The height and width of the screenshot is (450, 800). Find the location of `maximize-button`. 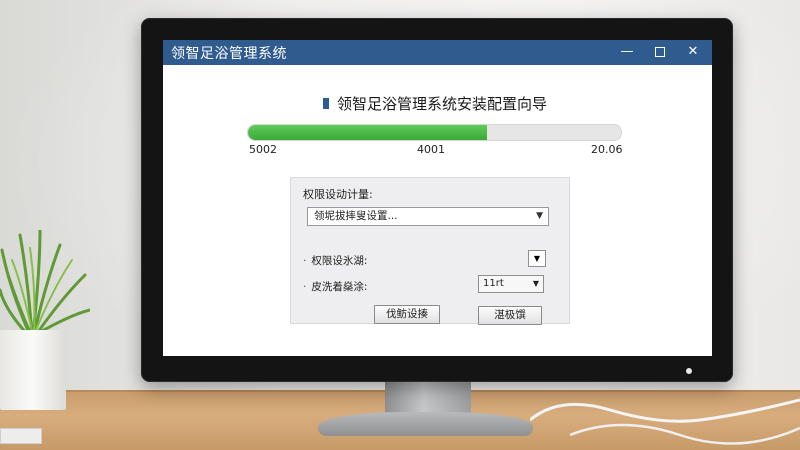

maximize-button is located at coordinates (660, 52).